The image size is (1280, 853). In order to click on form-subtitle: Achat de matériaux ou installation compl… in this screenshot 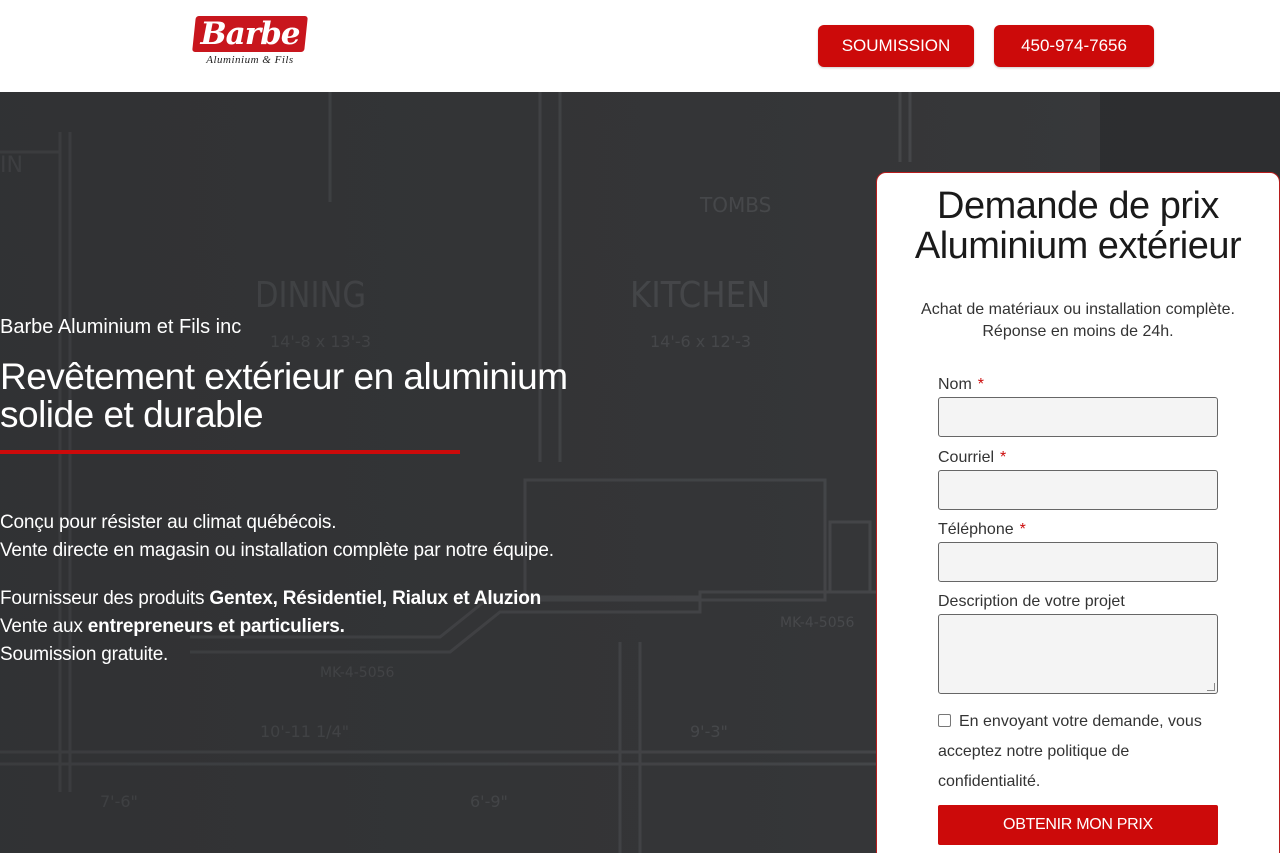, I will do `click(1078, 320)`.